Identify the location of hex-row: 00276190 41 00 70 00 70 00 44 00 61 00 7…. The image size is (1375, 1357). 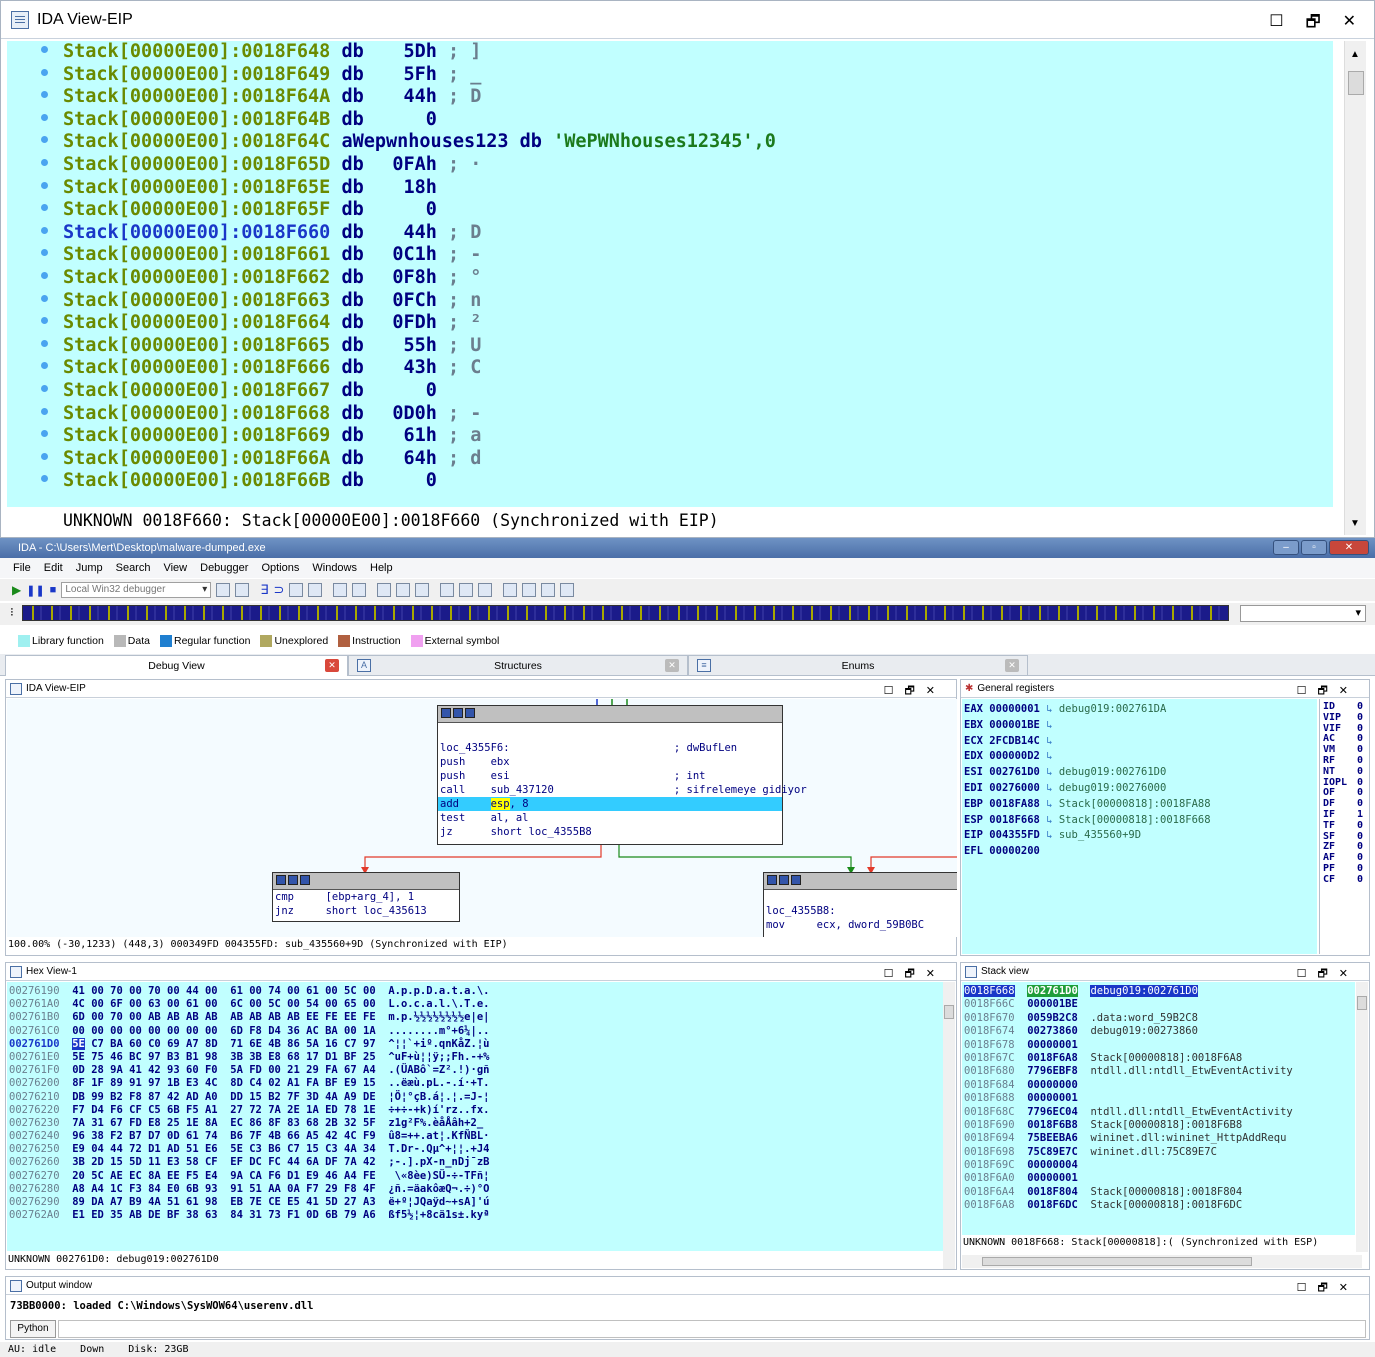
(476, 991).